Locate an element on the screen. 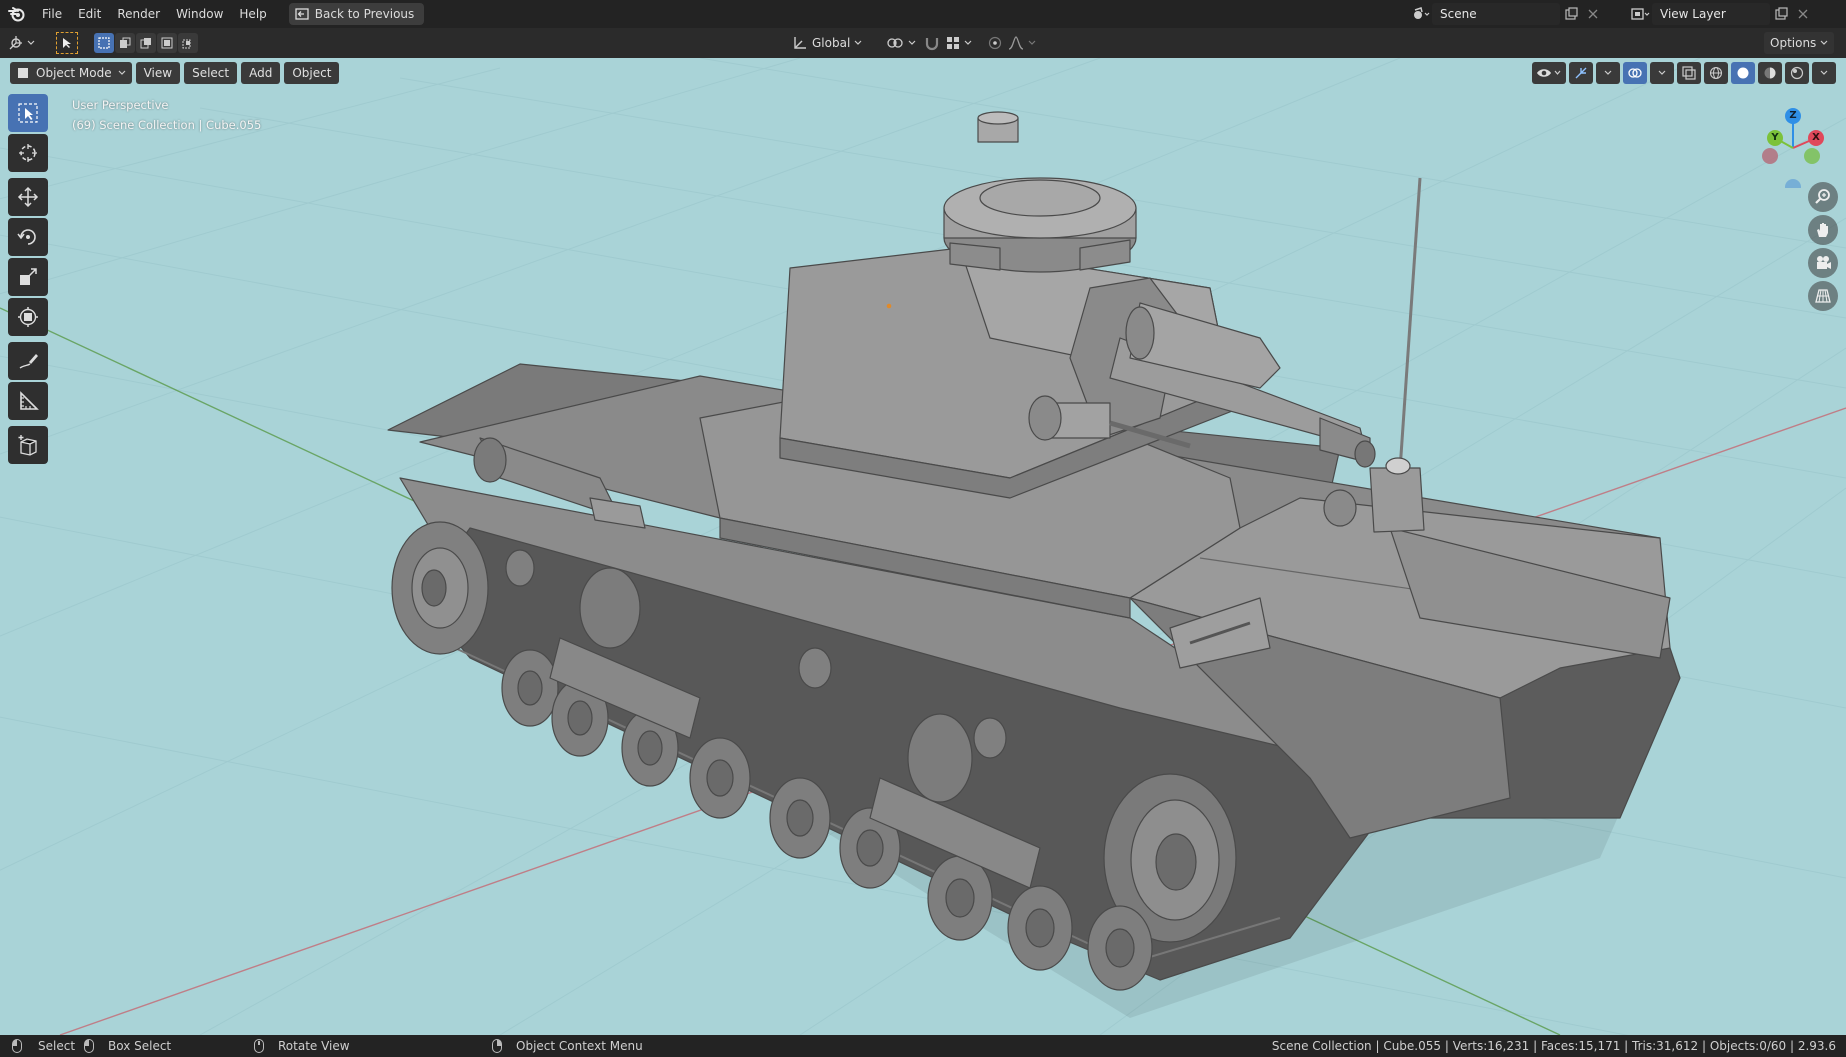 The height and width of the screenshot is (1057, 1846). add-cube-icon is located at coordinates (27, 445).